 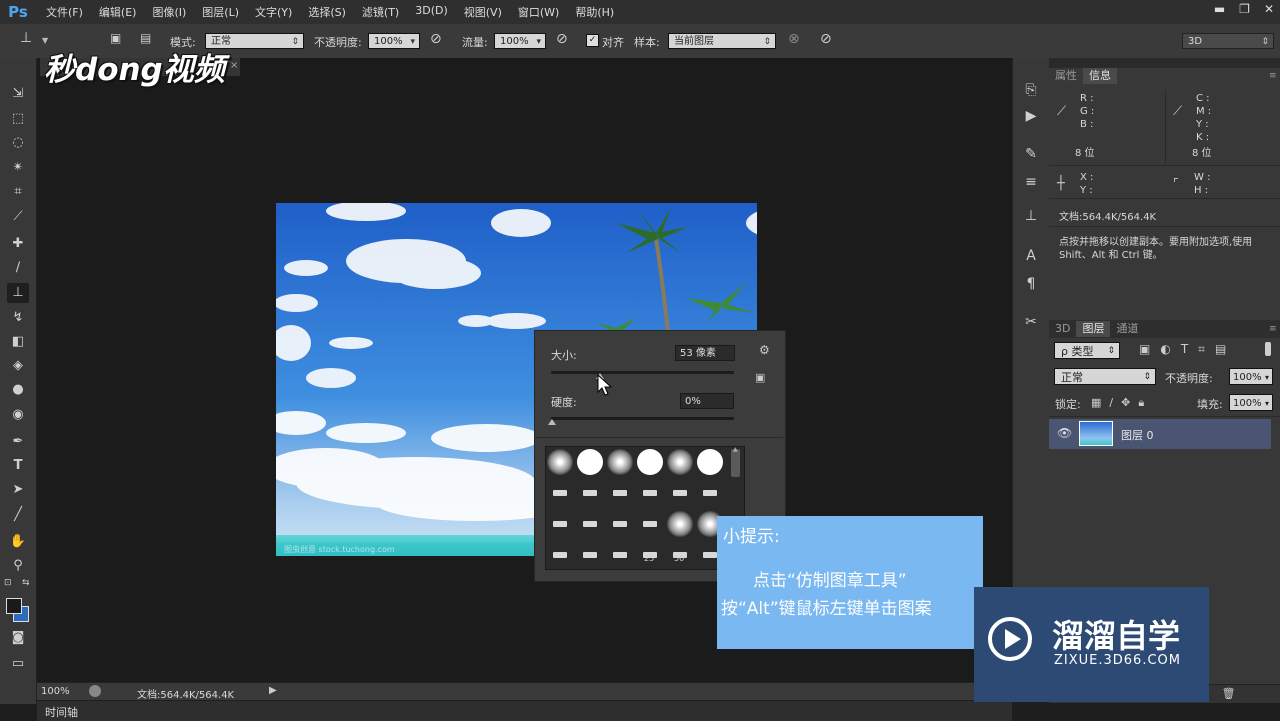 What do you see at coordinates (1251, 376) in the screenshot?
I see `layer-opacity-field: 100% ▾` at bounding box center [1251, 376].